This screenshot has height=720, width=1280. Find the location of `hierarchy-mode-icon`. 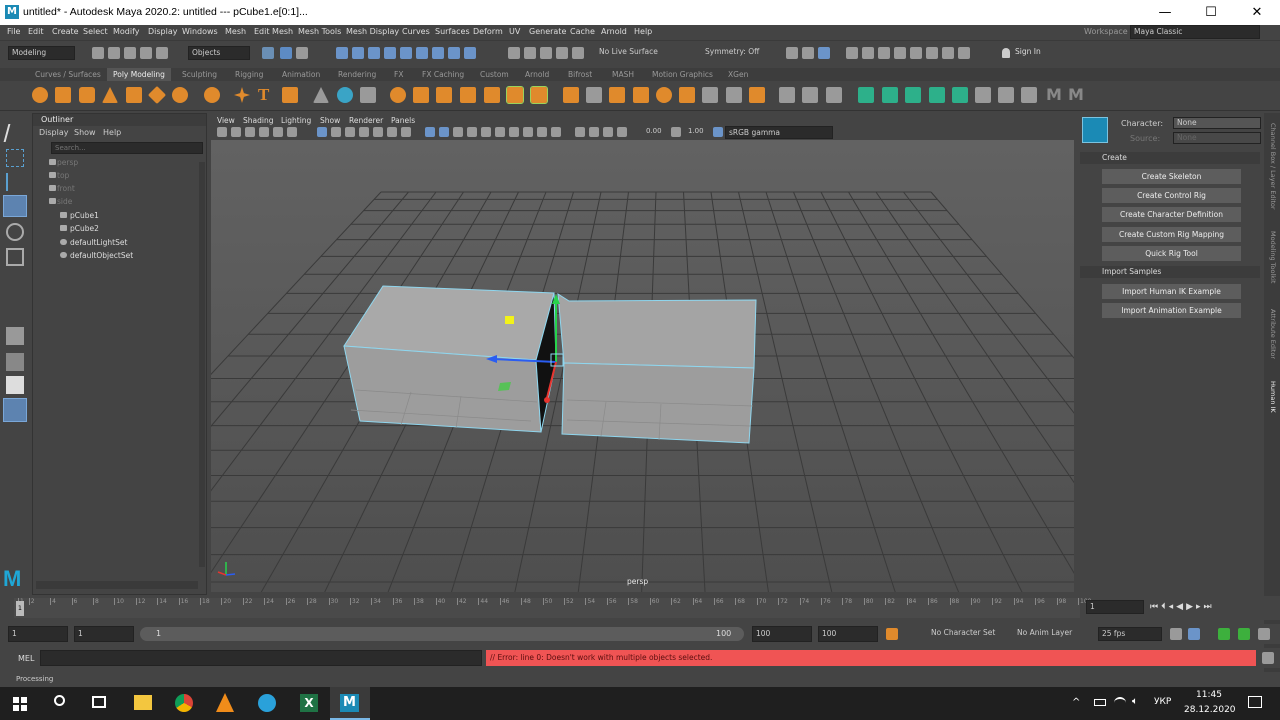

hierarchy-mode-icon is located at coordinates (268, 53).